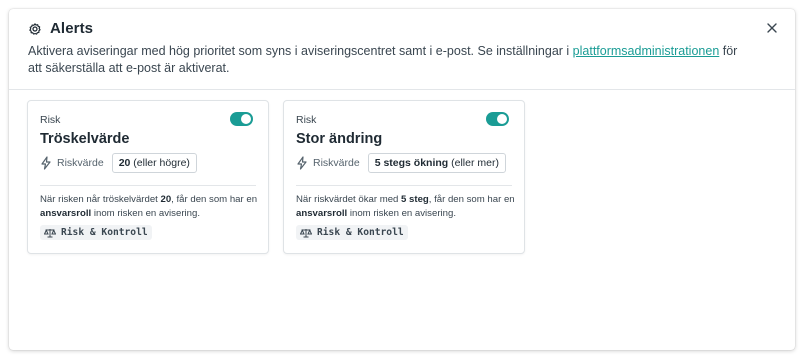 The width and height of the screenshot is (805, 359). What do you see at coordinates (160, 163) in the screenshot?
I see `metric-value-suffix: (eller högre)` at bounding box center [160, 163].